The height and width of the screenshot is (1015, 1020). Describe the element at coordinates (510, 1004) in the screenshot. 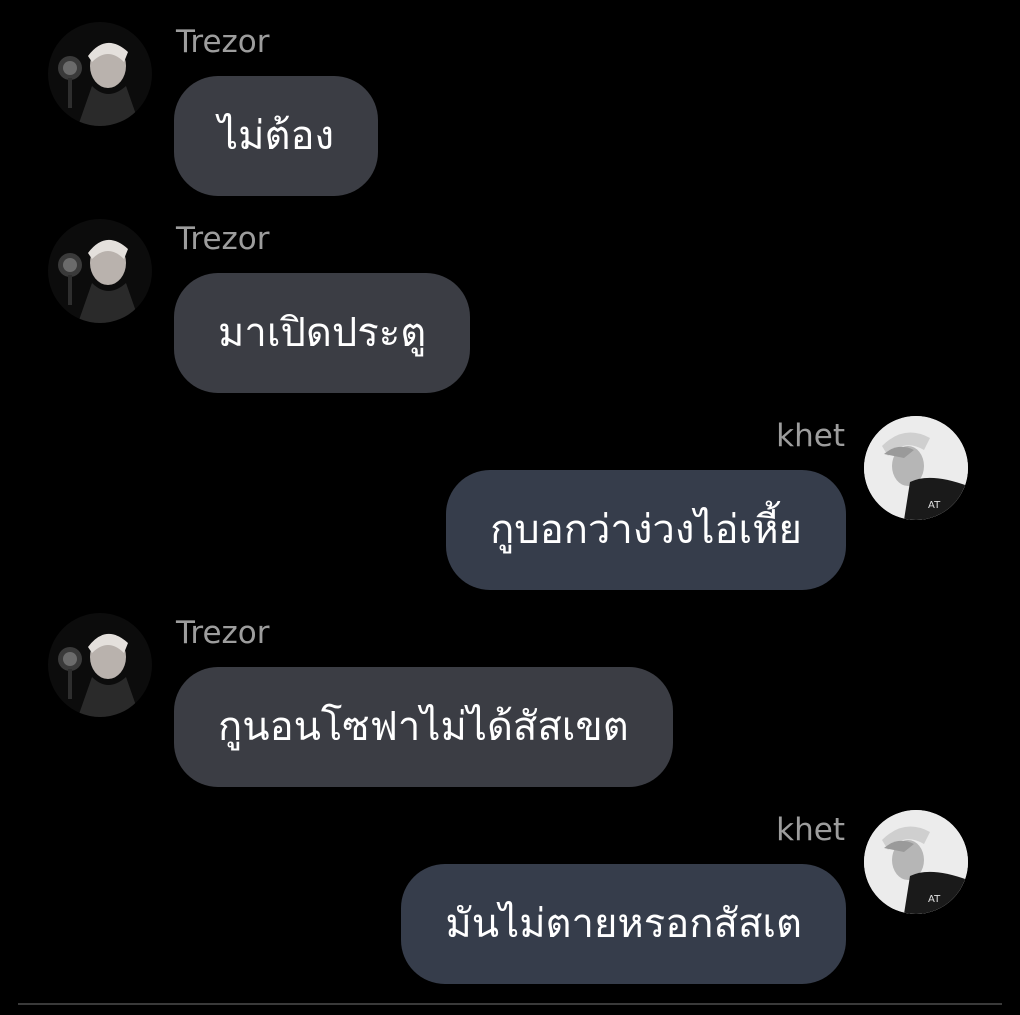

I see `bottom-divider` at that location.